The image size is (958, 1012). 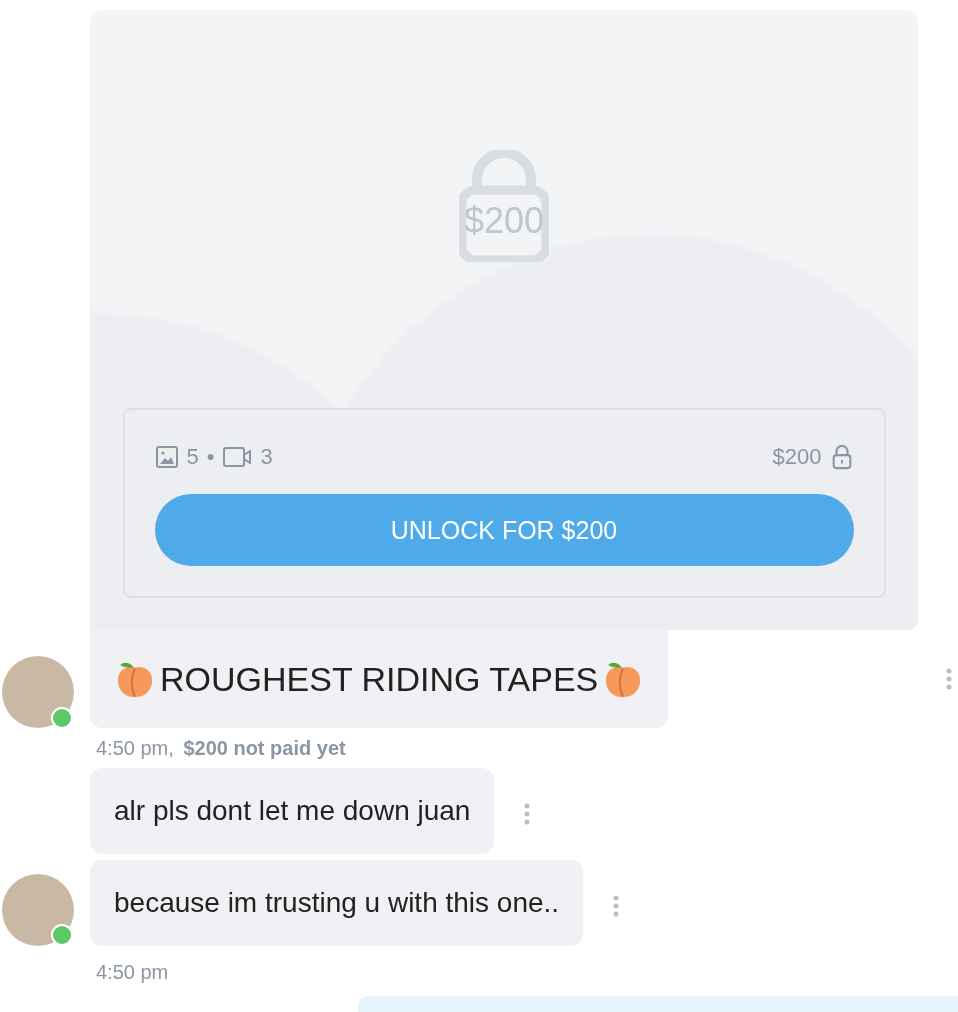 I want to click on message-timestamp: 4:50 pm, so click(x=133, y=972).